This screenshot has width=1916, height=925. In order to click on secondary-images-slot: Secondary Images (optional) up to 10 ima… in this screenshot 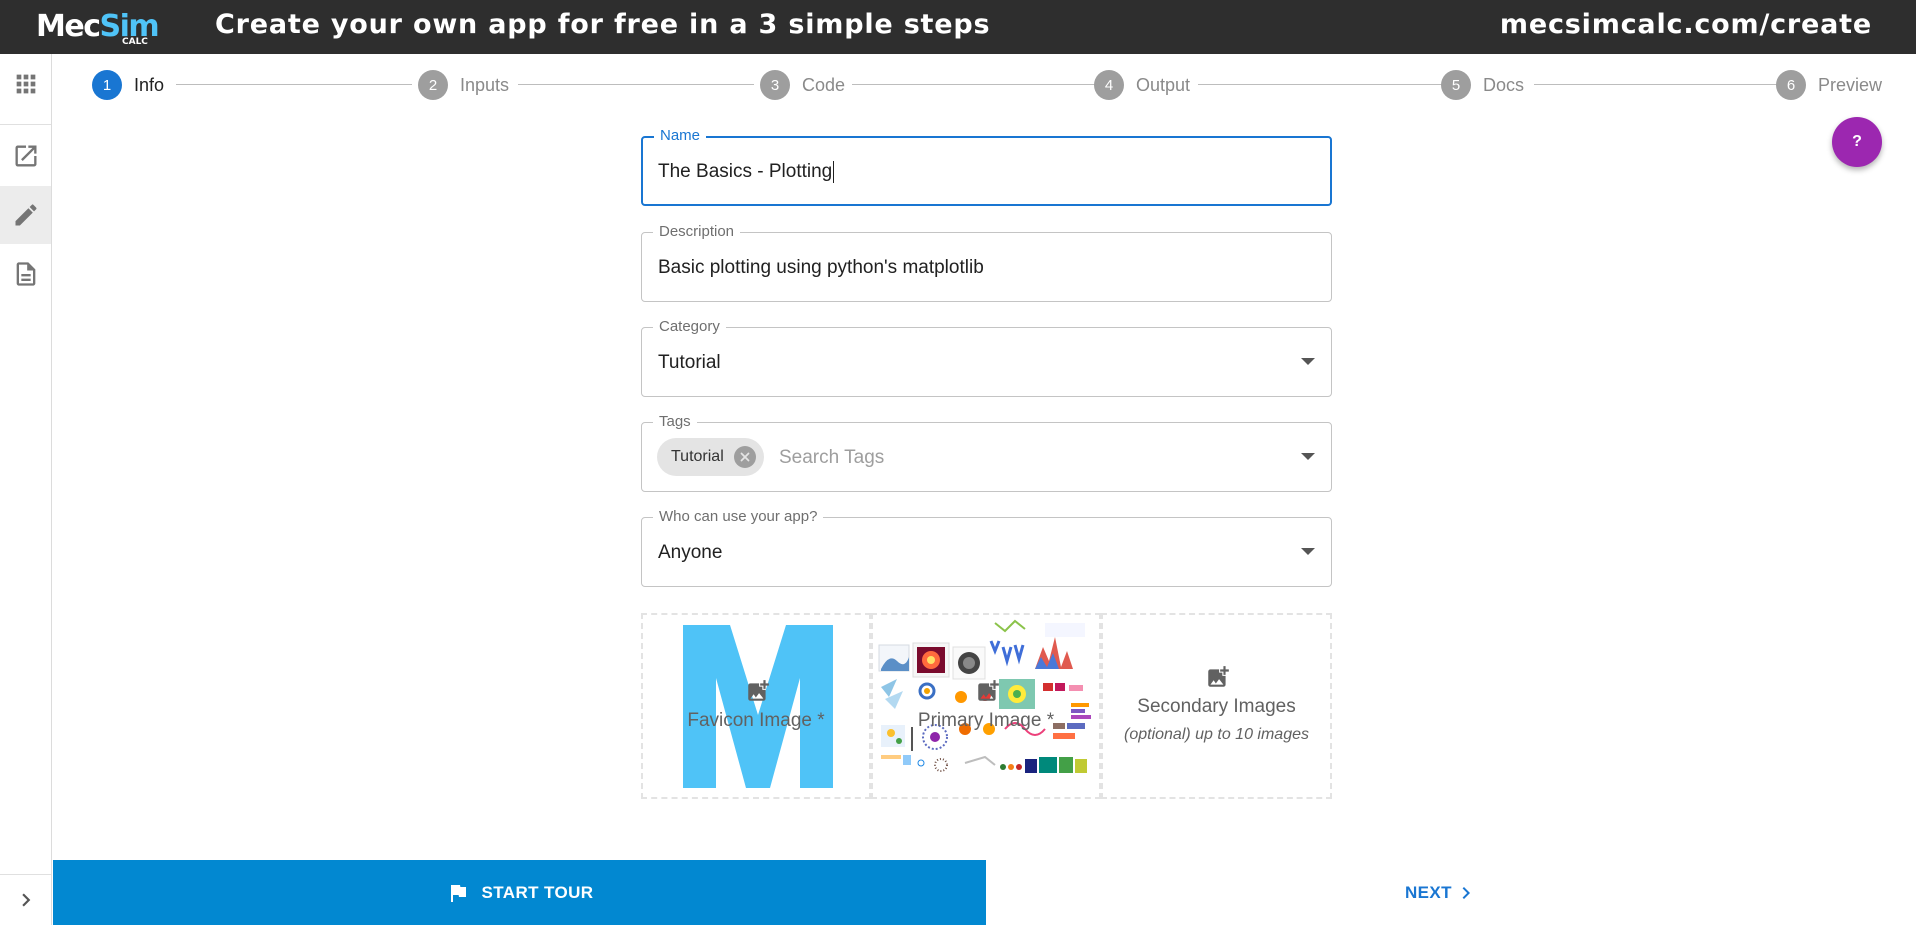, I will do `click(1216, 706)`.